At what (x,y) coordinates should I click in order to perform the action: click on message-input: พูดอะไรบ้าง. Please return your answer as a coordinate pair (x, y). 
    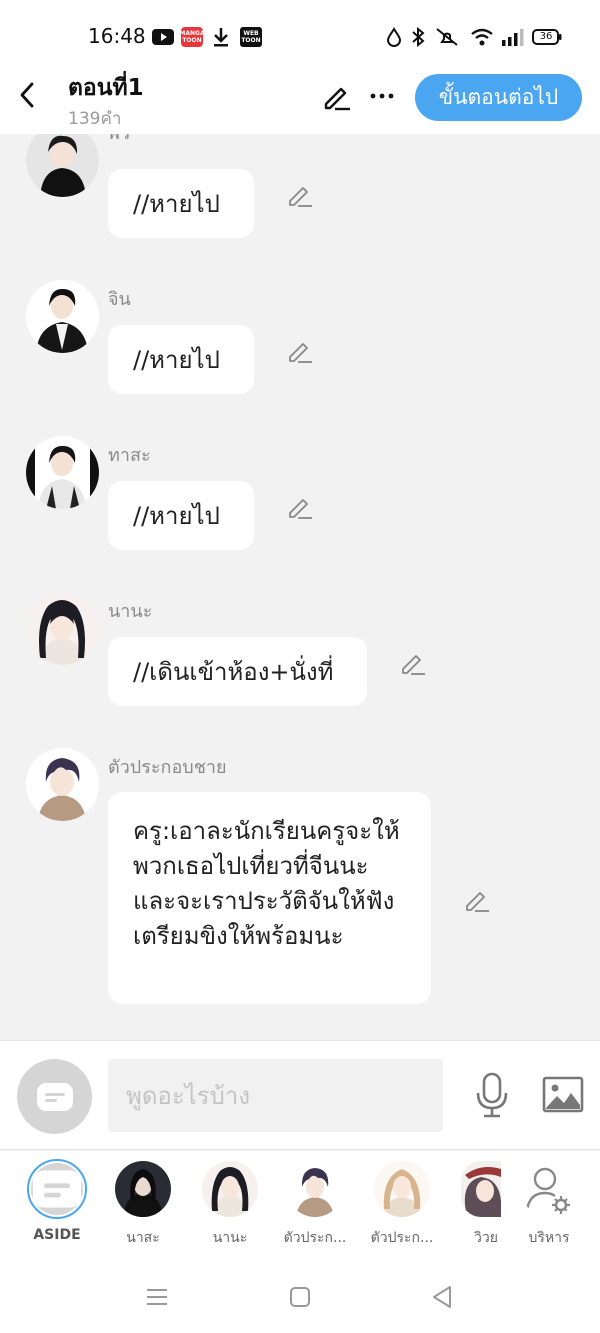
    Looking at the image, I should click on (275, 1095).